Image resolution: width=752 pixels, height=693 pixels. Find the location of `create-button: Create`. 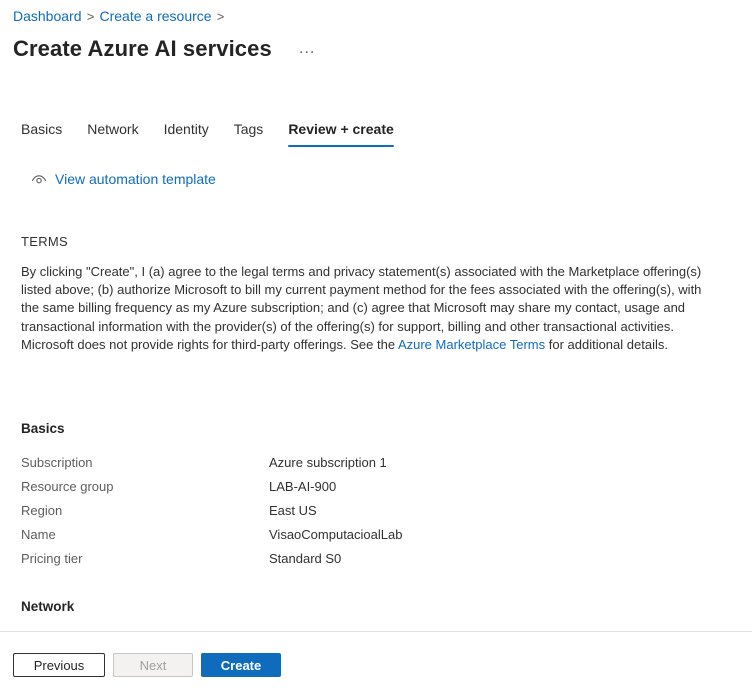

create-button: Create is located at coordinates (241, 665).